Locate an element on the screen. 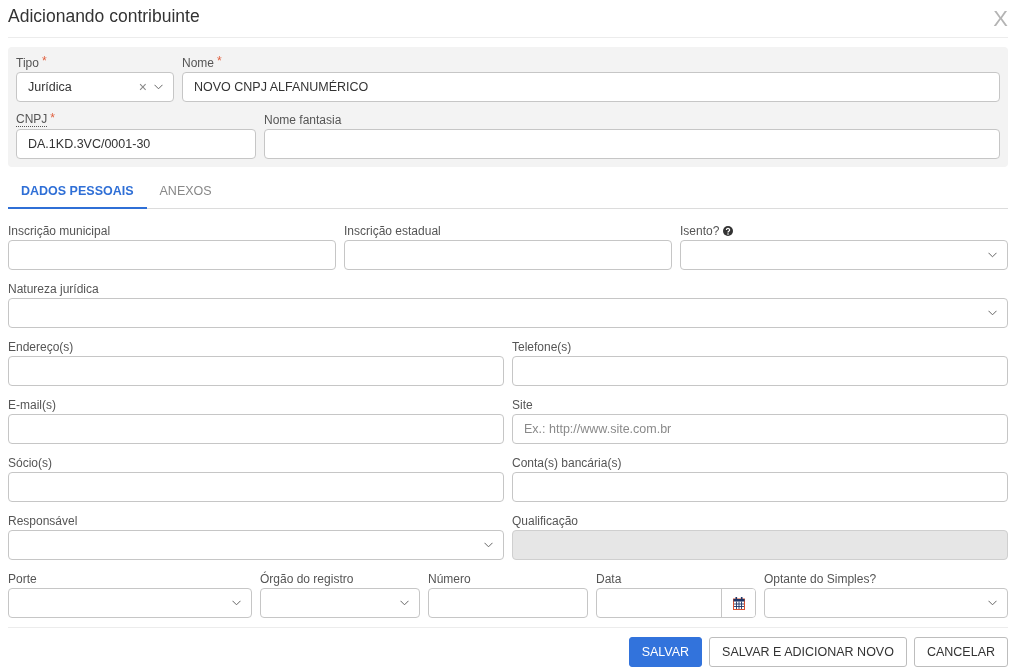 The image size is (1016, 672). field-label: Optante do Simples? is located at coordinates (820, 579).